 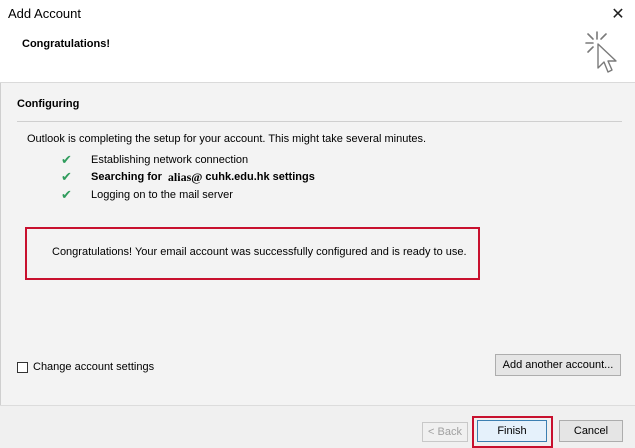 I want to click on step-label: Establishing network connection, so click(x=170, y=160).